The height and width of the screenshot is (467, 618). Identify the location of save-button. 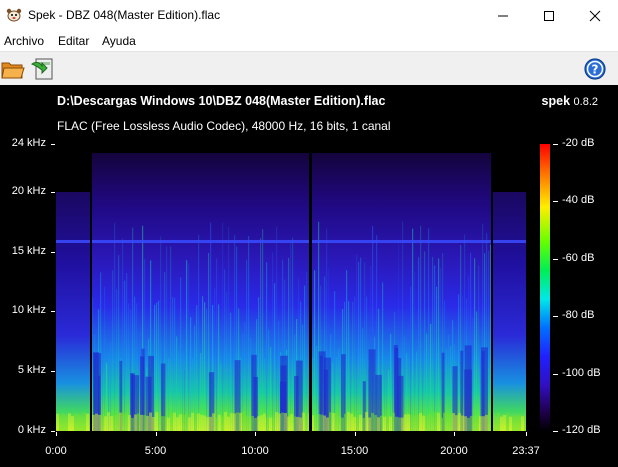
(42, 69).